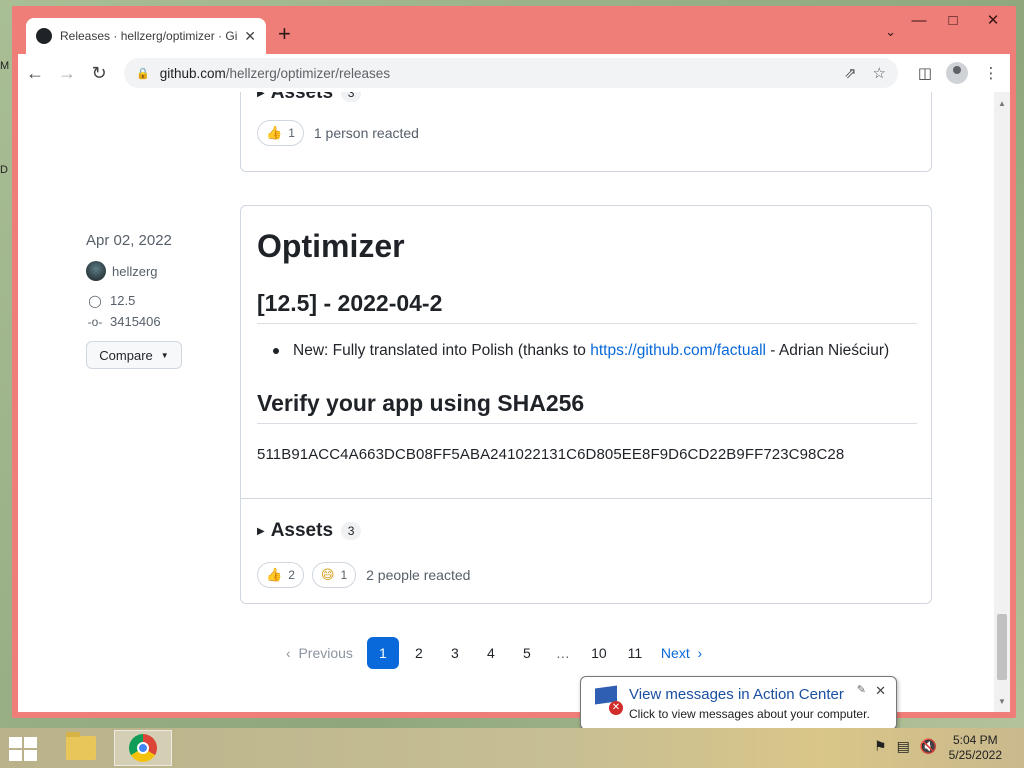 This screenshot has height=768, width=1024. I want to click on chrome-icon, so click(143, 748).